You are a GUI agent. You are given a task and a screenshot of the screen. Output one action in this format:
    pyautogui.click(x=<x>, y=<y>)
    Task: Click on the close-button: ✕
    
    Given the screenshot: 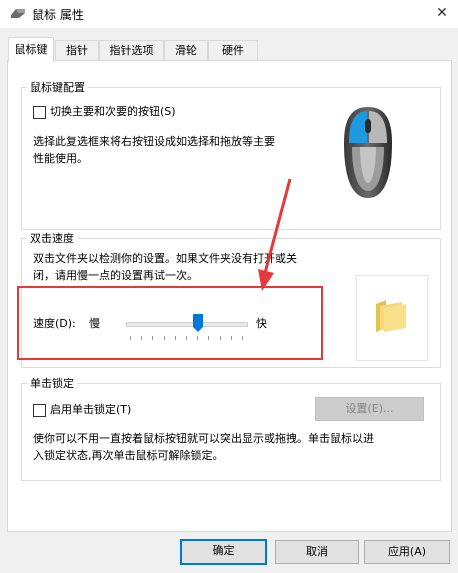 What is the action you would take?
    pyautogui.click(x=442, y=13)
    